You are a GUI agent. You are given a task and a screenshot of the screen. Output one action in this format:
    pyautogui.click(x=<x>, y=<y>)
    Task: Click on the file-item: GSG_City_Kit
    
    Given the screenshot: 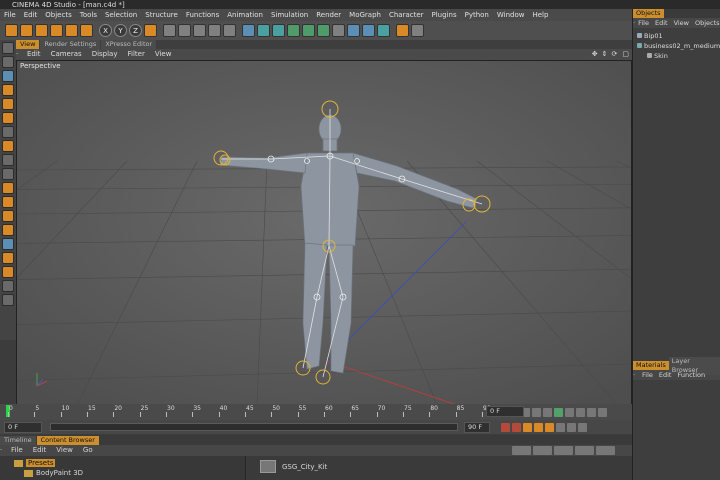 What is the action you would take?
    pyautogui.click(x=293, y=466)
    